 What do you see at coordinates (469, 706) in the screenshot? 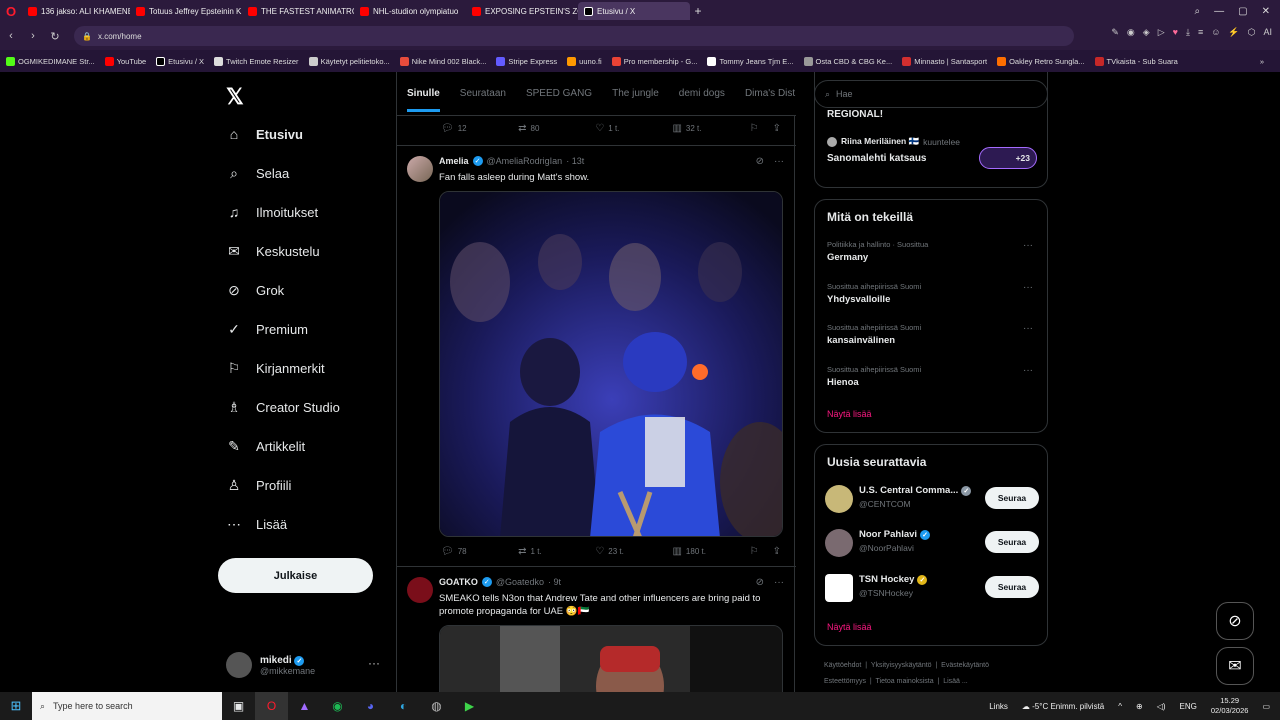
I see `app-taskbar-icon: ▶` at bounding box center [469, 706].